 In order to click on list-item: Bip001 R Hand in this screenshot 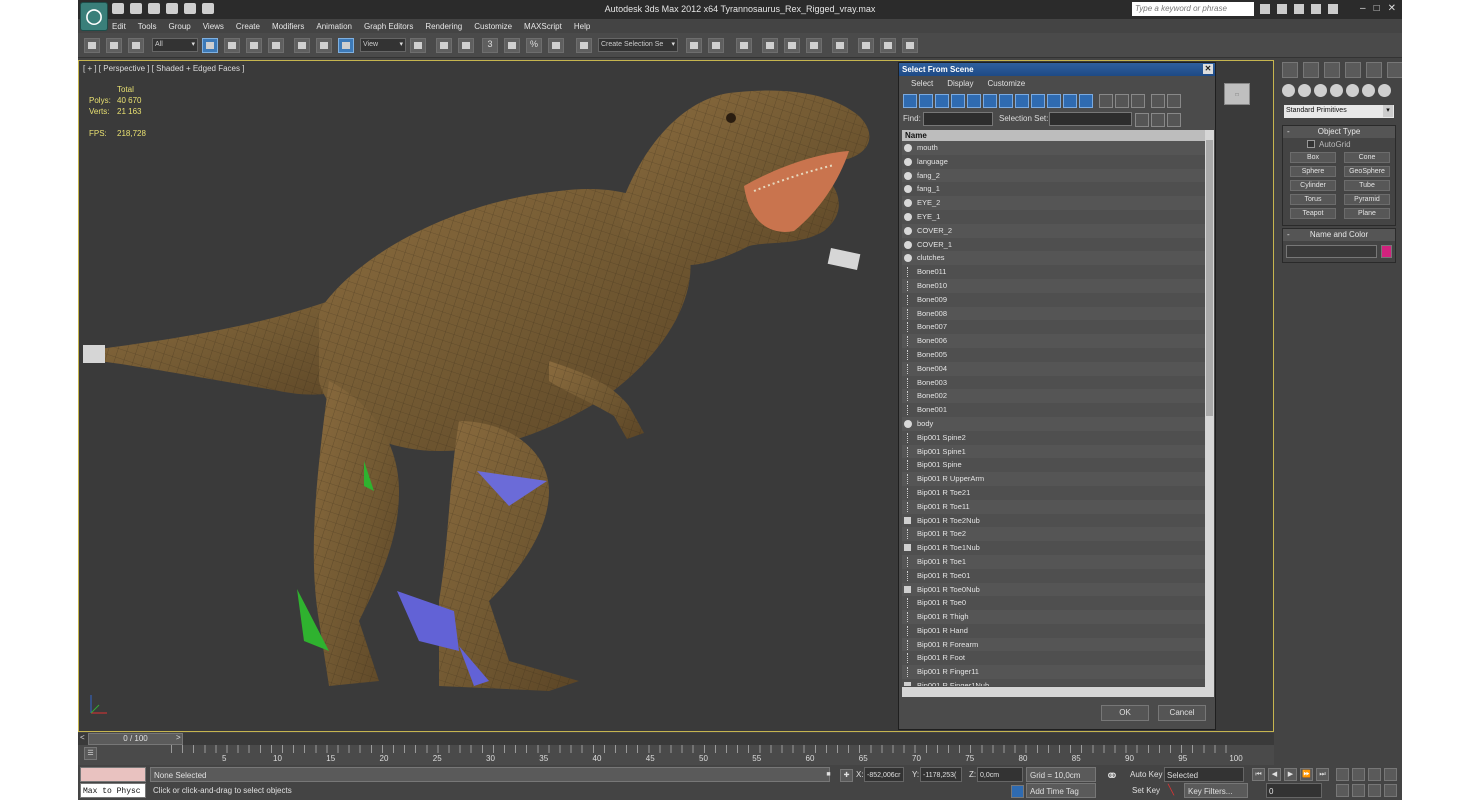, I will do `click(1053, 630)`.